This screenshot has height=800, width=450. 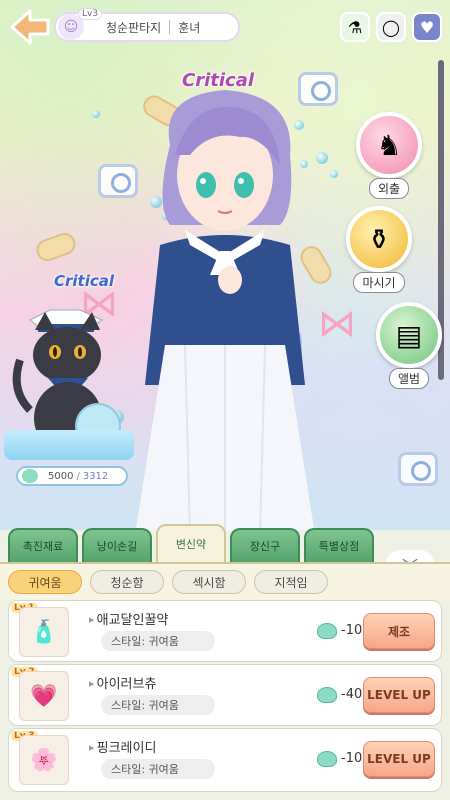 I want to click on filter-cute: 귀여움, so click(x=45, y=582).